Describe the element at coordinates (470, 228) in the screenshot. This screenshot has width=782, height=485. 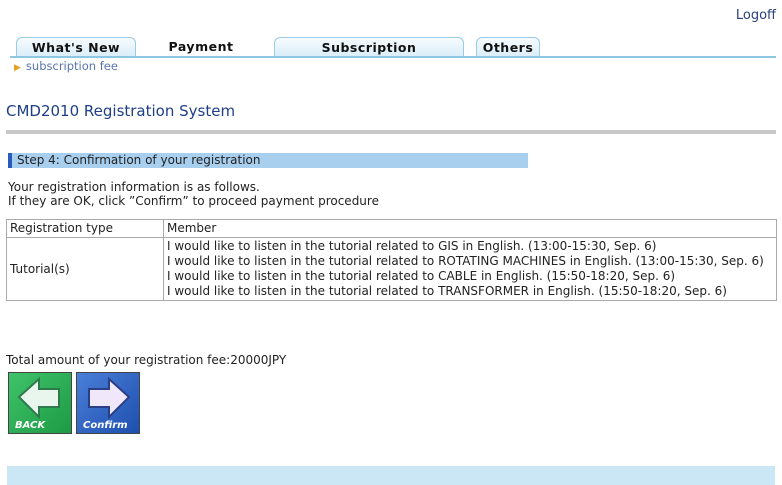
I see `registration-type-value: Member` at that location.